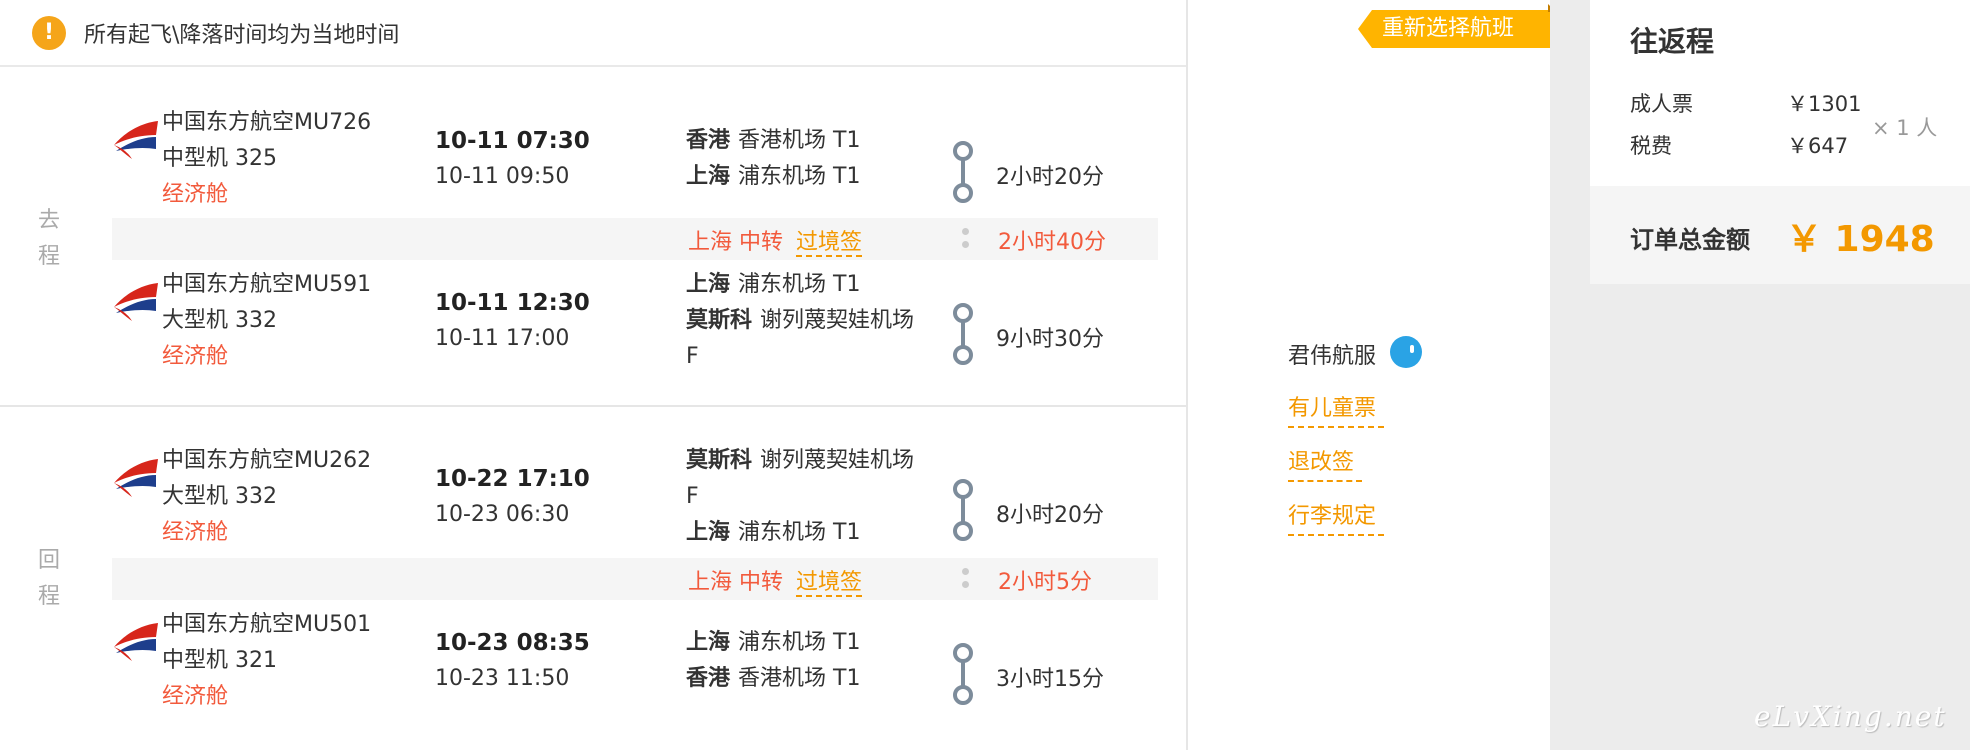  What do you see at coordinates (512, 303) in the screenshot?
I see `departure-time: 10-11 12:30` at bounding box center [512, 303].